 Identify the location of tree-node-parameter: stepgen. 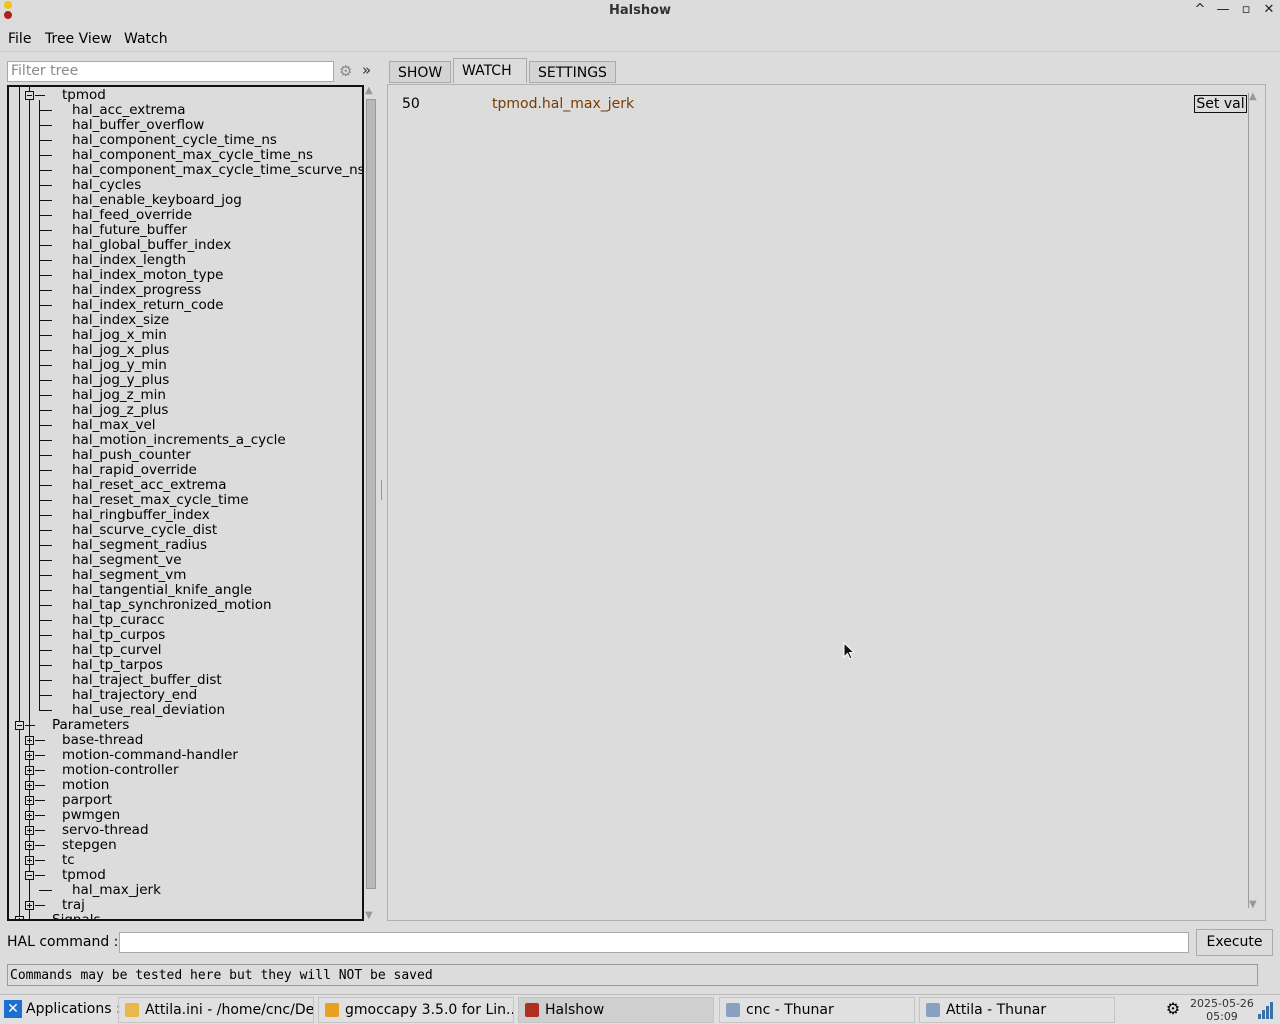
(89, 845).